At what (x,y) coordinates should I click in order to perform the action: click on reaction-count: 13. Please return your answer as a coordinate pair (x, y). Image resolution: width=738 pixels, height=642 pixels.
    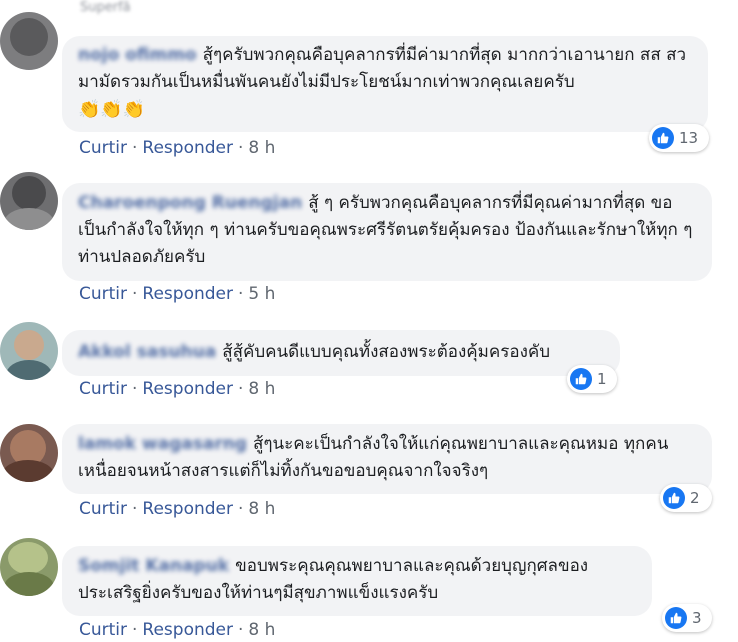
    Looking at the image, I should click on (679, 138).